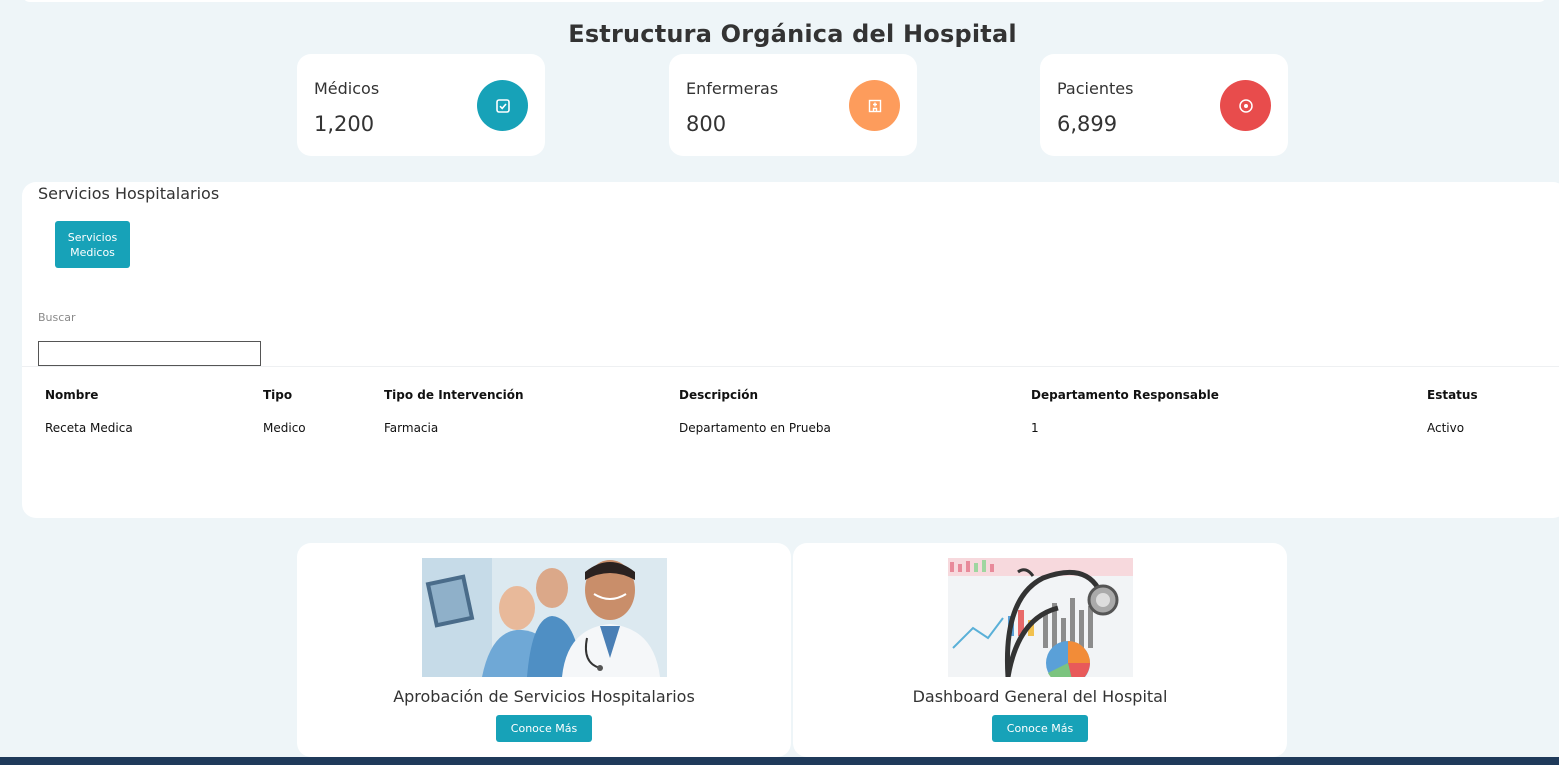 This screenshot has width=1559, height=765. What do you see at coordinates (732, 88) in the screenshot?
I see `stat-label: Enfermeras` at bounding box center [732, 88].